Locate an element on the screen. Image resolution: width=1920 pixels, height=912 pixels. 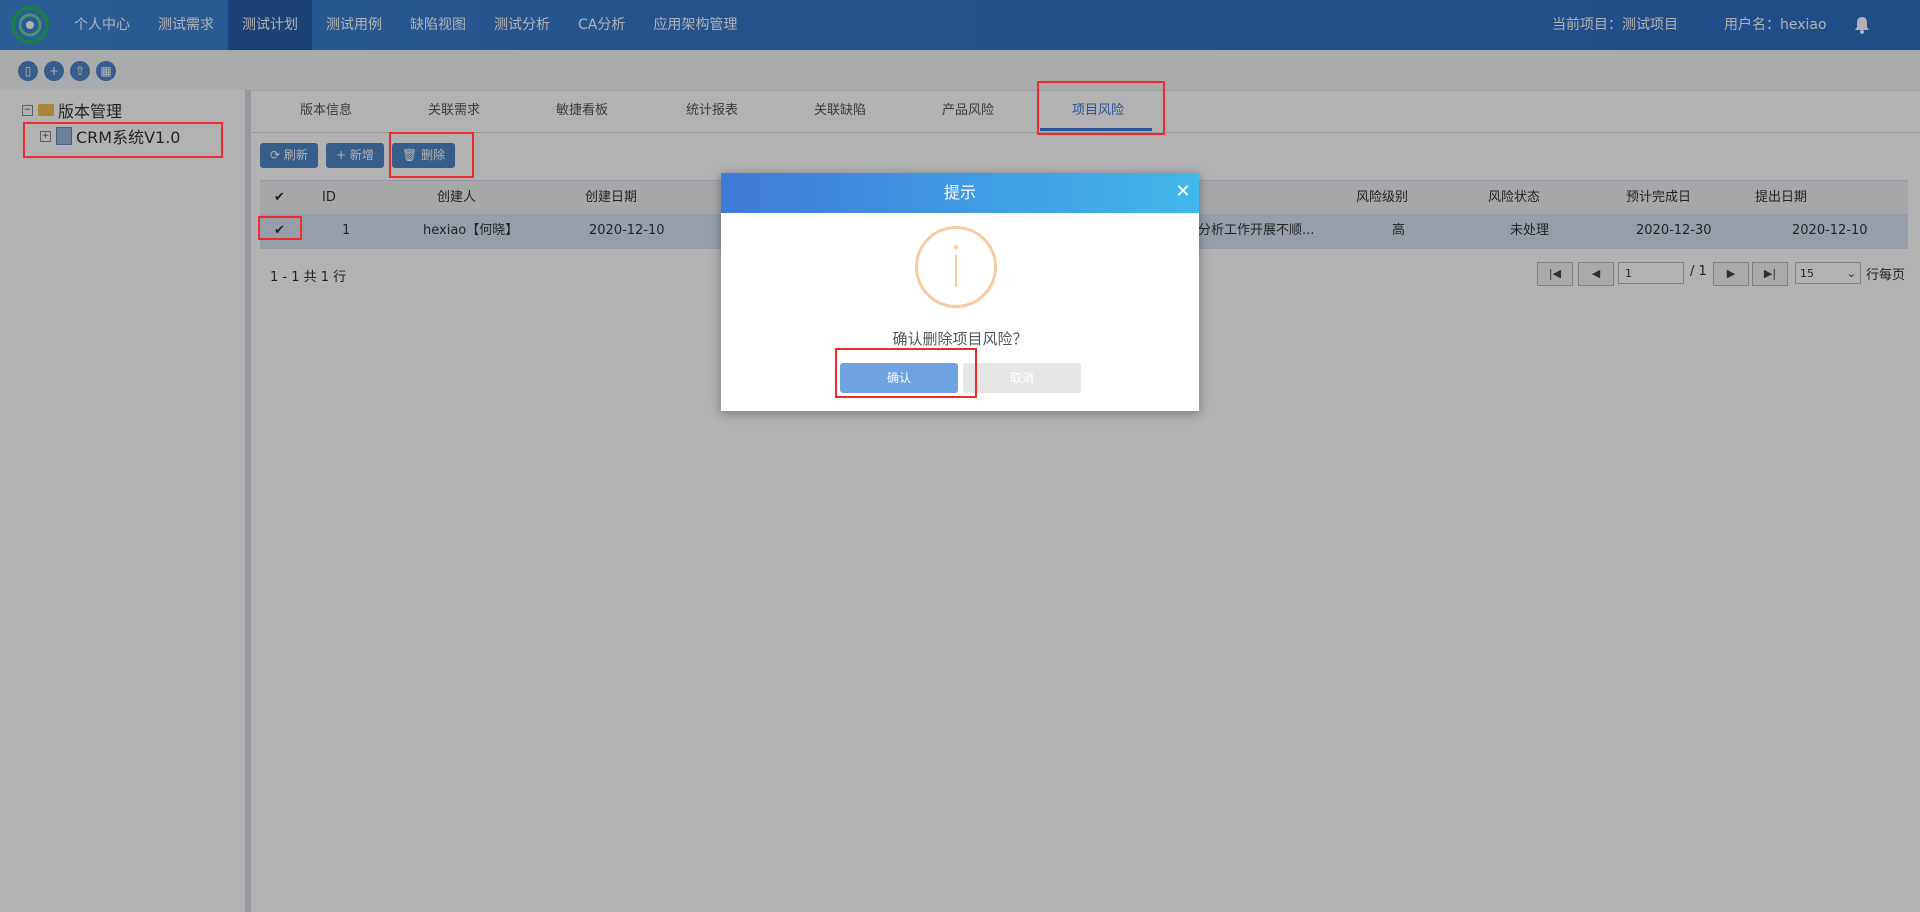
dialog-message: 确认删除项目风险？ is located at coordinates (960, 339).